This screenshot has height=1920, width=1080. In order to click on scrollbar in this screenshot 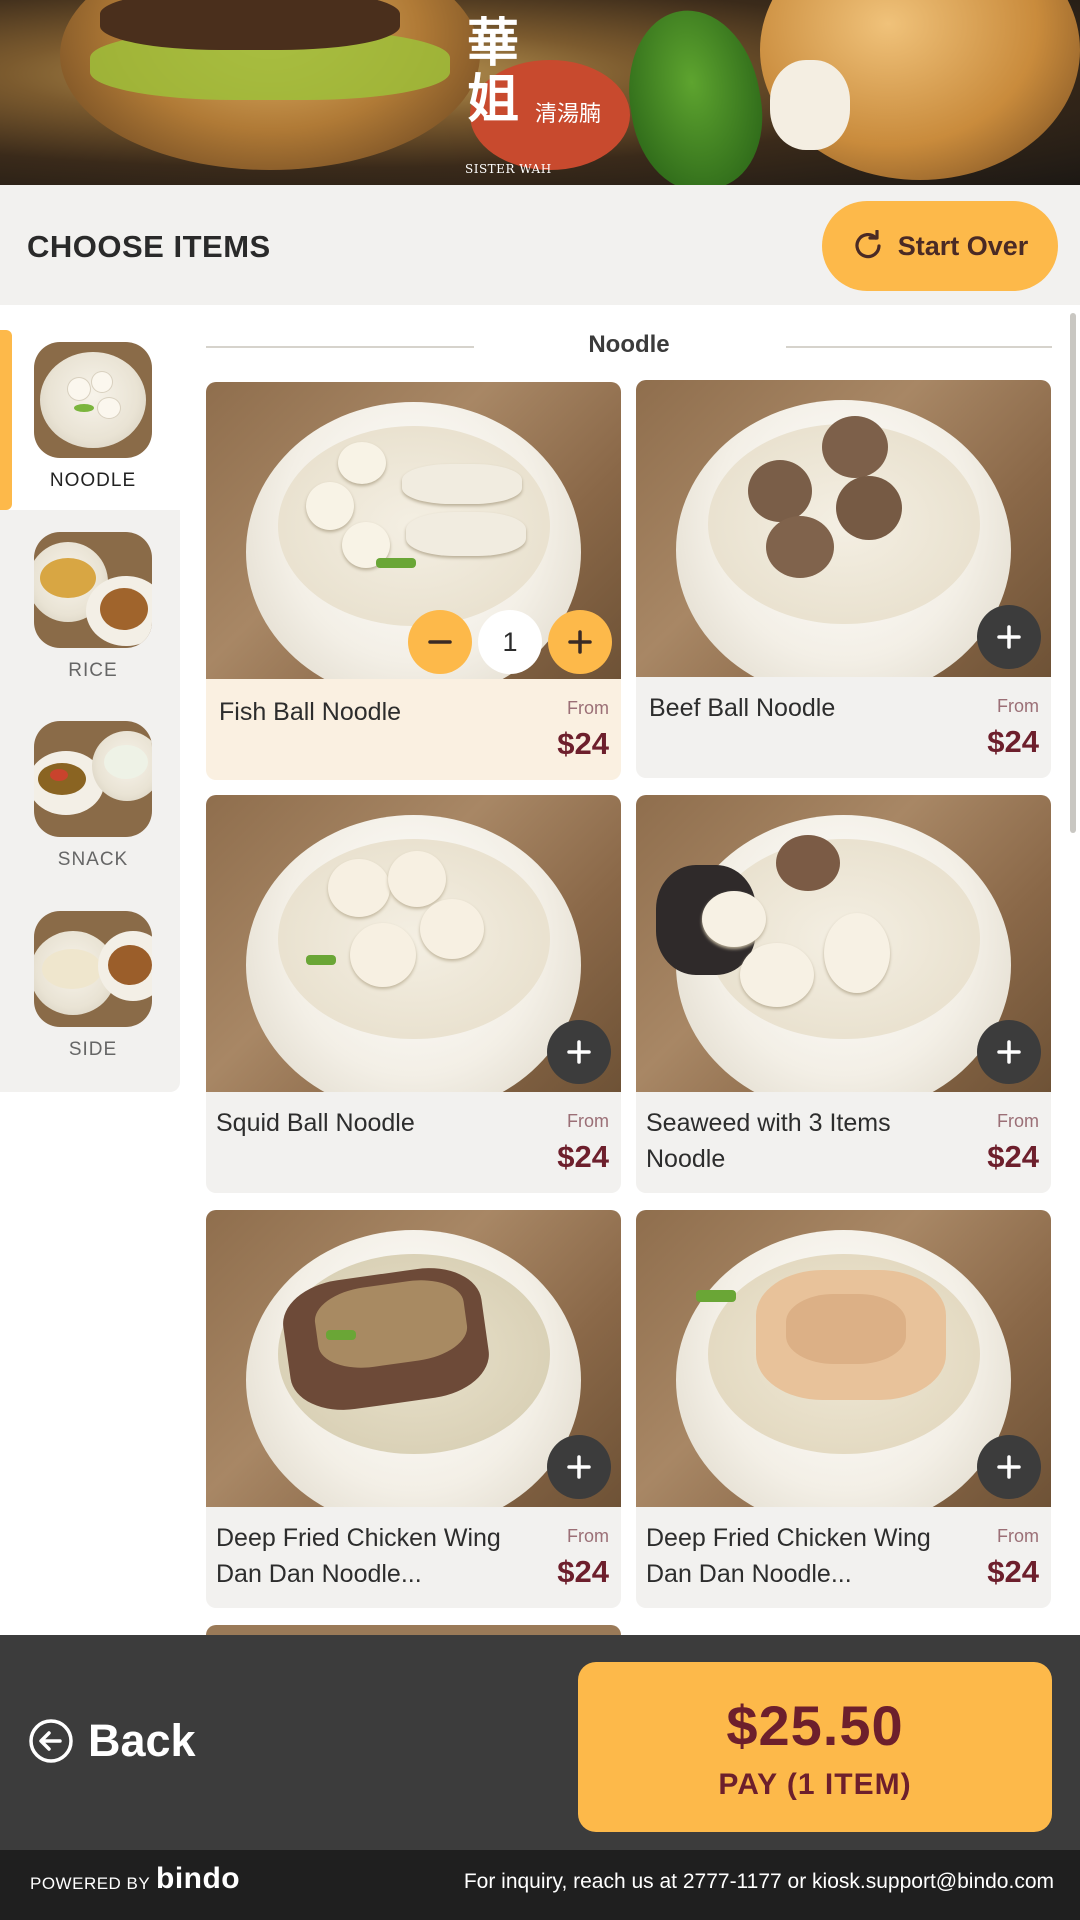, I will do `click(1073, 573)`.